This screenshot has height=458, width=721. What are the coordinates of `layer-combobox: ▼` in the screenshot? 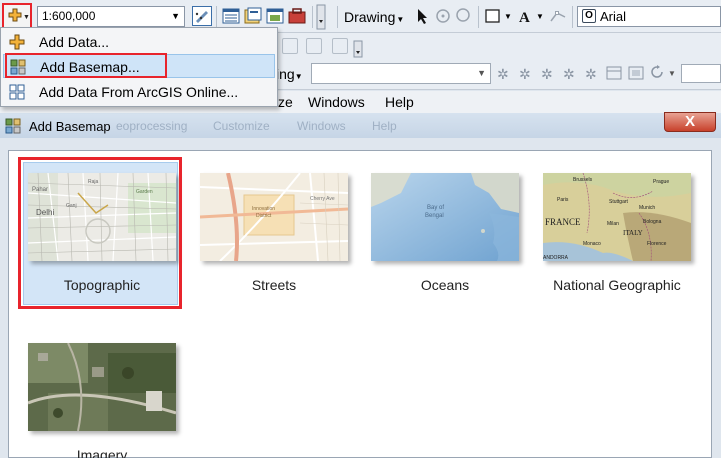 It's located at (401, 73).